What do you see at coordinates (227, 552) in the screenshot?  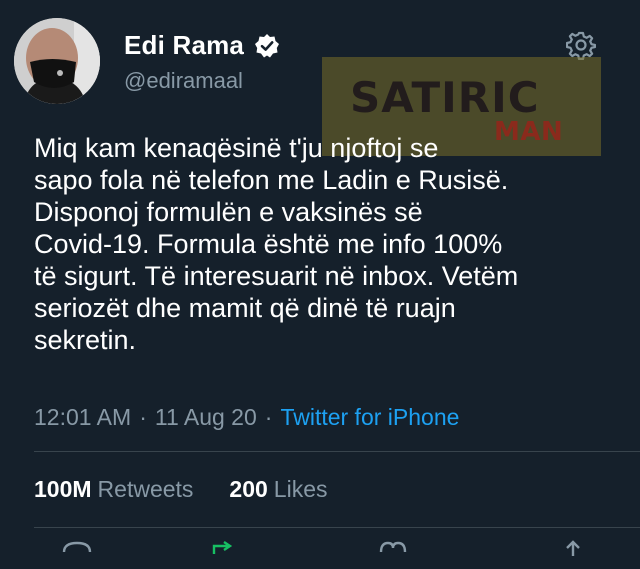 I see `retweet-icon` at bounding box center [227, 552].